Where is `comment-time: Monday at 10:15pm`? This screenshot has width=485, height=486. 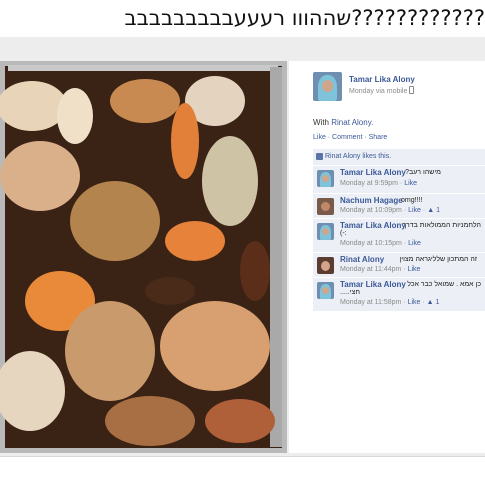 comment-time: Monday at 10:15pm is located at coordinates (371, 243).